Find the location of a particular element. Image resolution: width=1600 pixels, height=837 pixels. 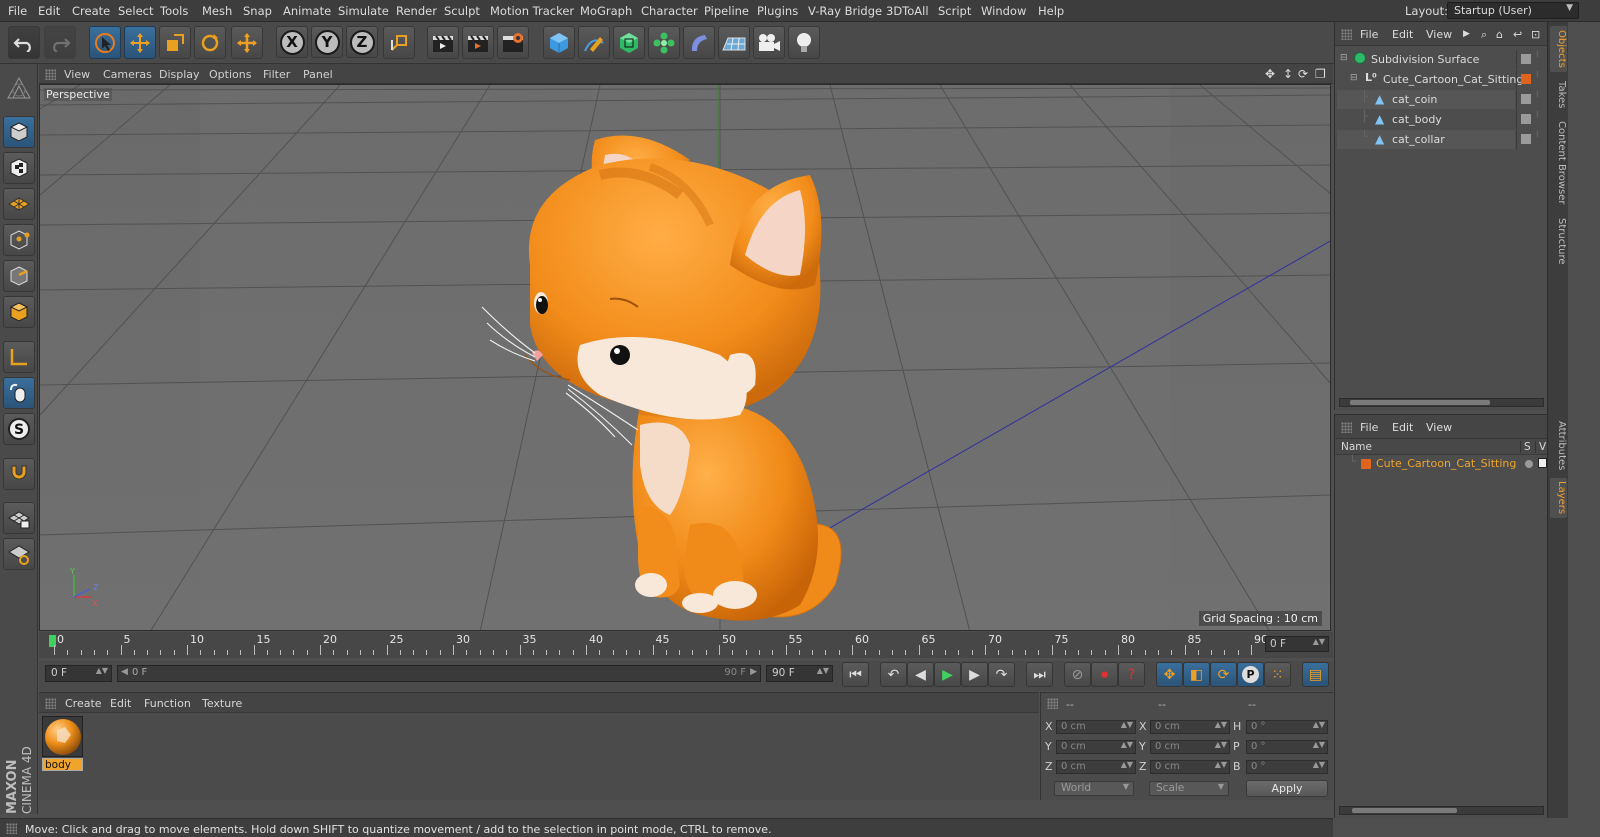

y-axis-lock-button: Y is located at coordinates (327, 42).